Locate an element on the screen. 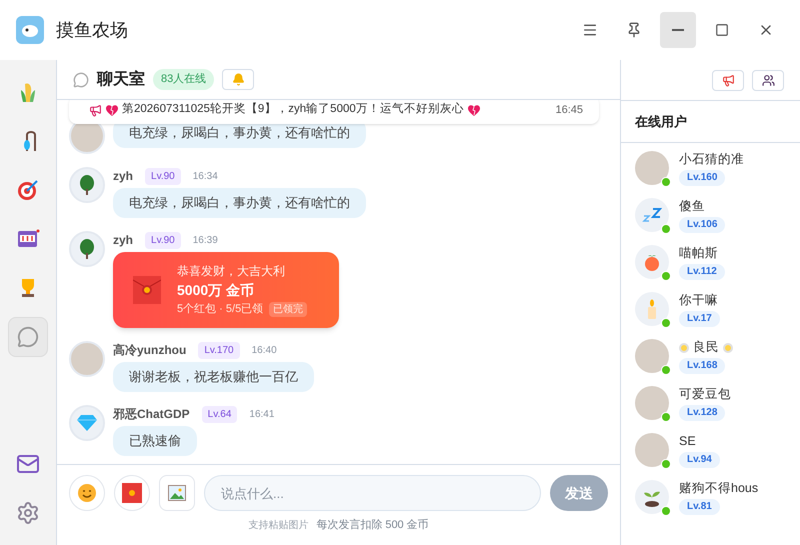 The image size is (800, 545). maximize-icon is located at coordinates (722, 30).